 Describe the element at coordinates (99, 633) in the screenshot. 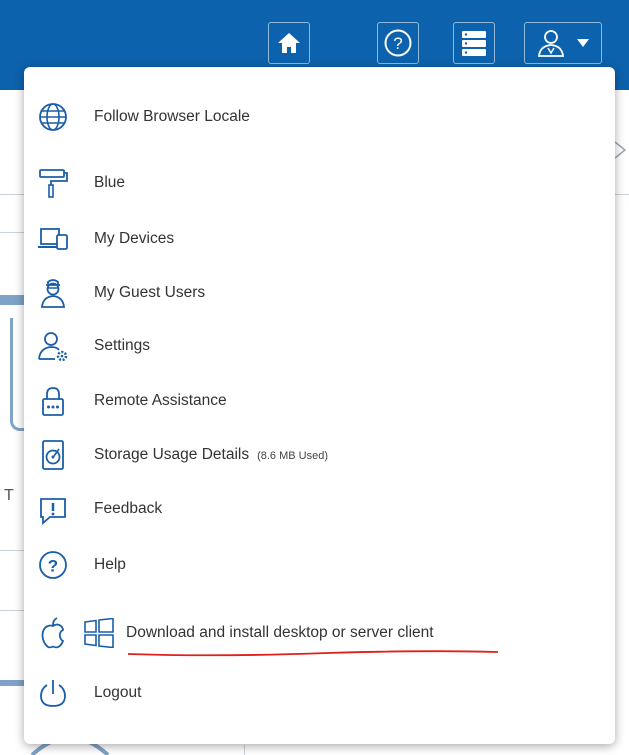

I see `windows-icon` at that location.